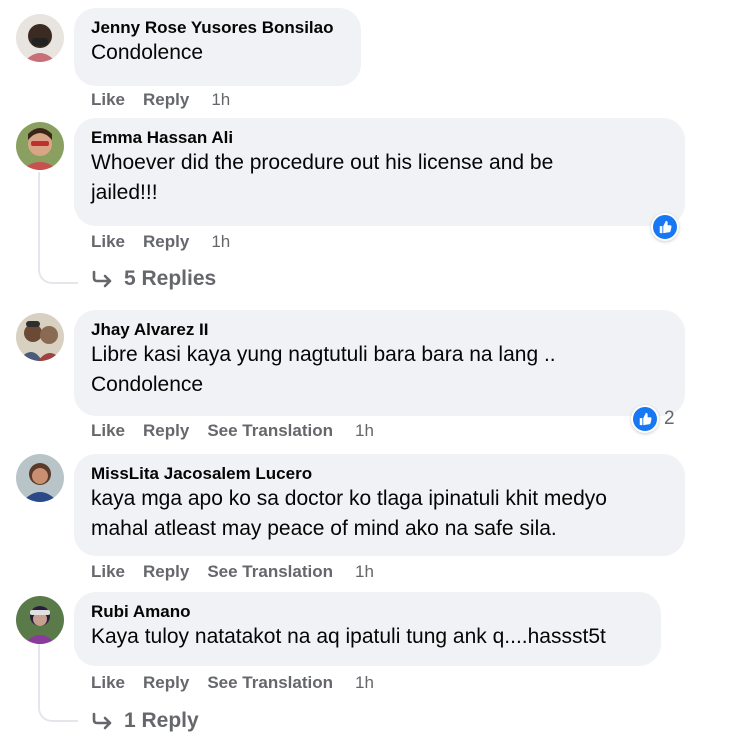 This screenshot has height=738, width=750. I want to click on comment-author: Emma Hassan Ali, so click(380, 138).